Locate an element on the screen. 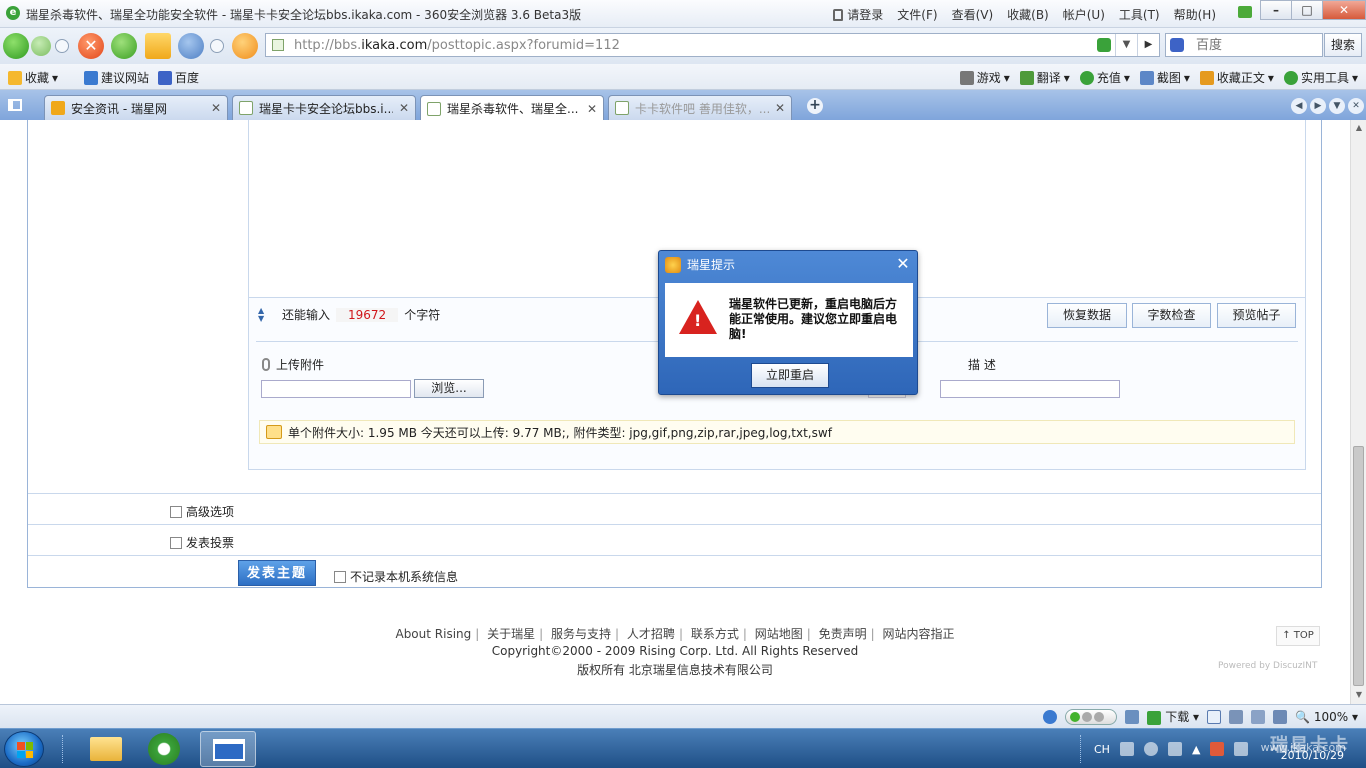  footer-link-about-rising: About Rising is located at coordinates (433, 634).